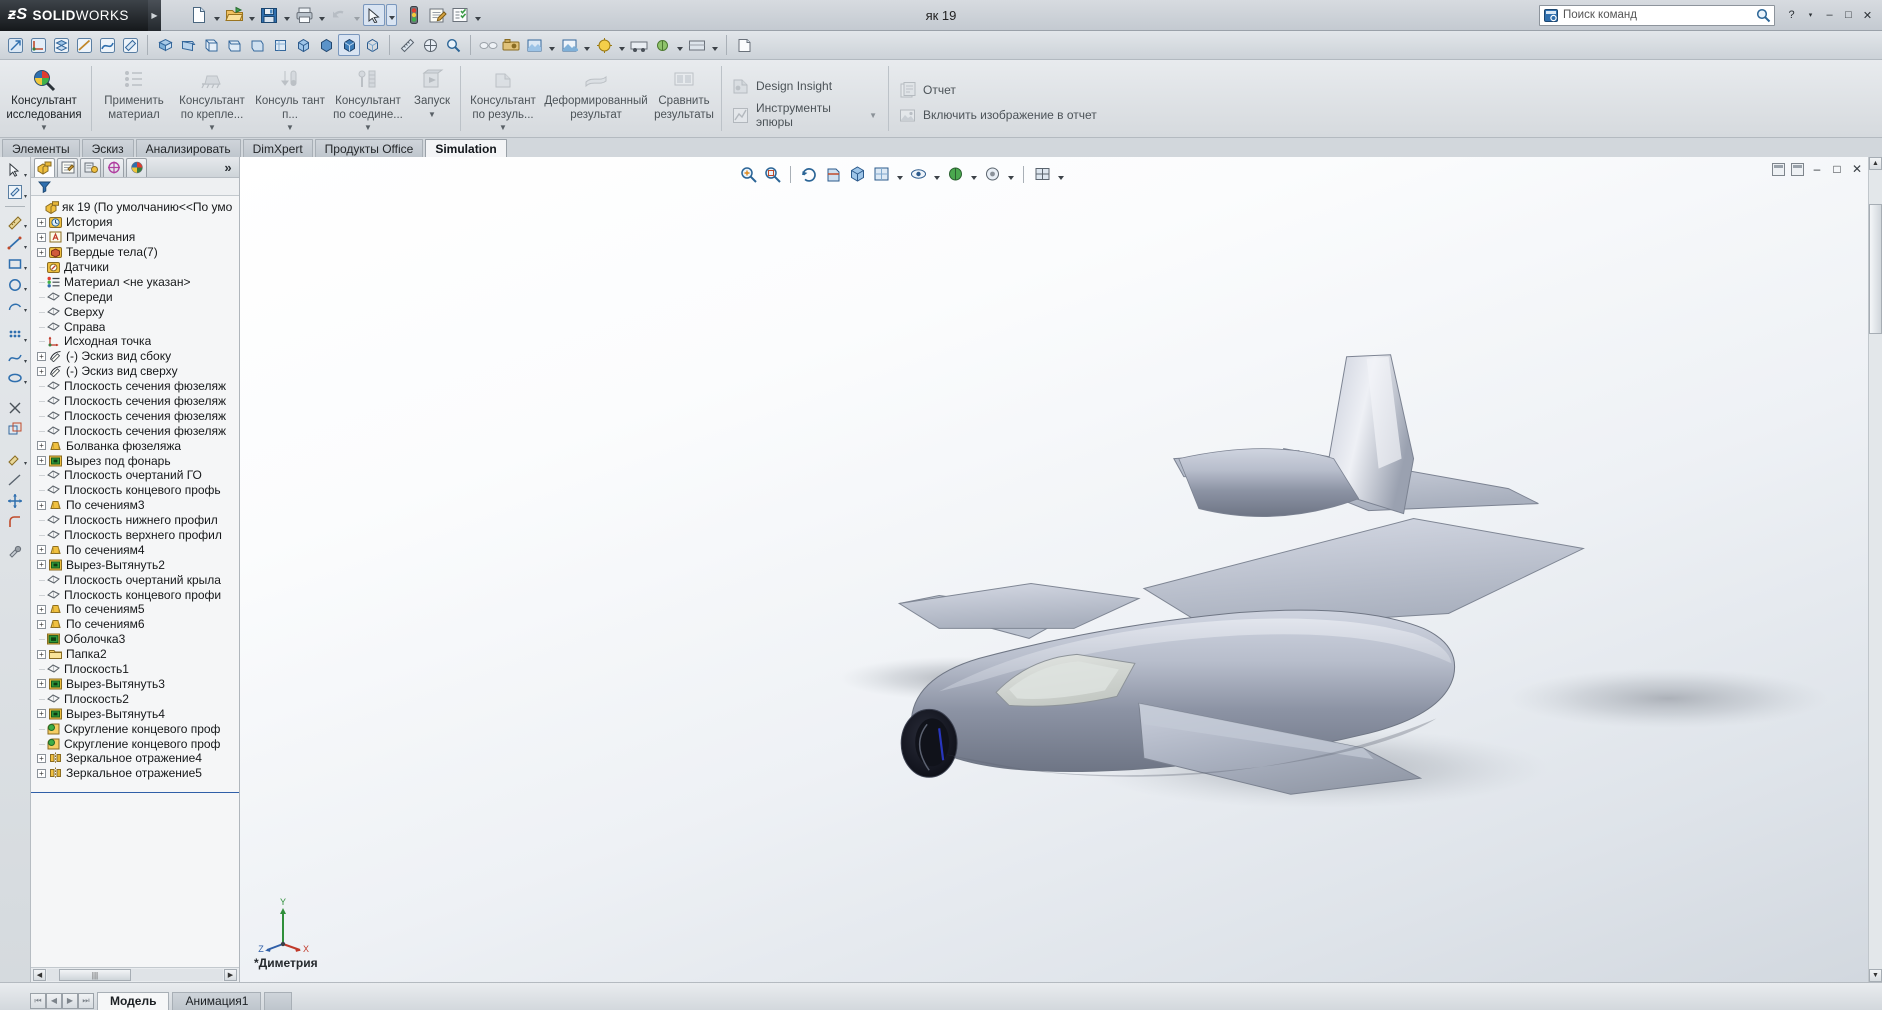  Describe the element at coordinates (135, 475) in the screenshot. I see `tree-item: ··· Плоскость очертаний ГО` at that location.